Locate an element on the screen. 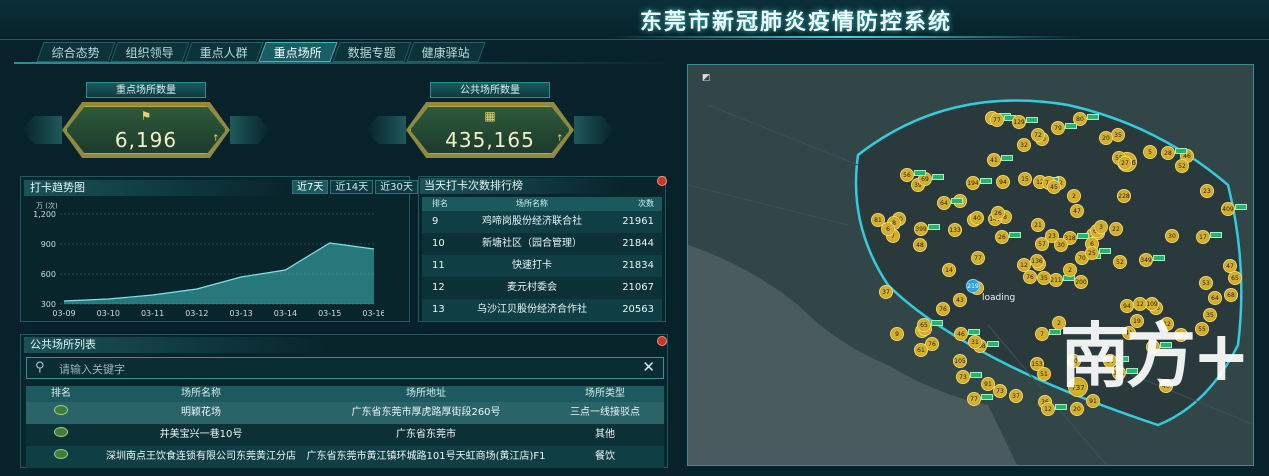 This screenshot has width=1269, height=476. map-marker: 43 is located at coordinates (960, 300).